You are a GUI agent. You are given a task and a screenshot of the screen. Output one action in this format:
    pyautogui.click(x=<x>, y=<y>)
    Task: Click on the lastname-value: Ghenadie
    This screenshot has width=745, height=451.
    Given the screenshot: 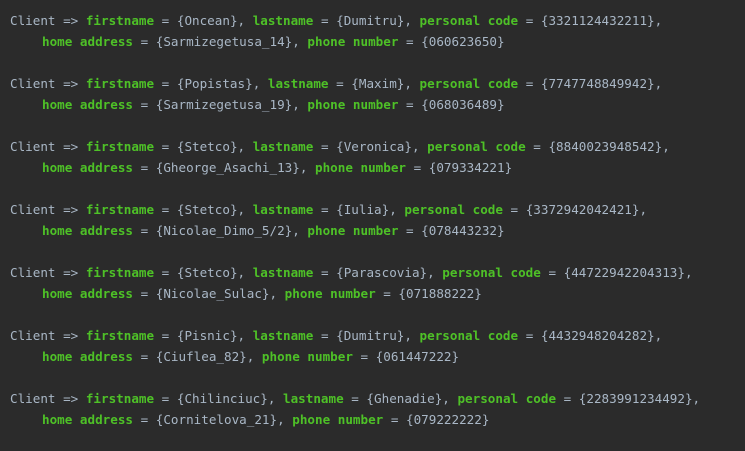 What is the action you would take?
    pyautogui.click(x=404, y=398)
    